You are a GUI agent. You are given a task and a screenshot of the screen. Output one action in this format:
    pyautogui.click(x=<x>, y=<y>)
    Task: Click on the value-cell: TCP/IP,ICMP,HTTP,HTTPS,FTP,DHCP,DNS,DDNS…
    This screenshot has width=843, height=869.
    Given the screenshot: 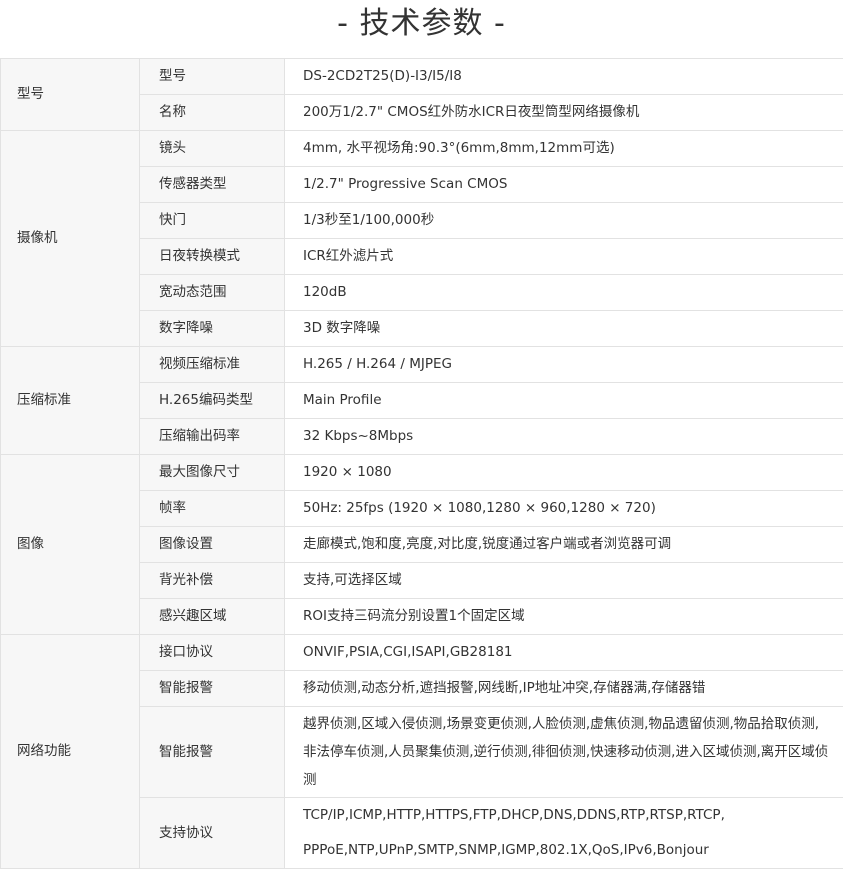 What is the action you would take?
    pyautogui.click(x=564, y=833)
    